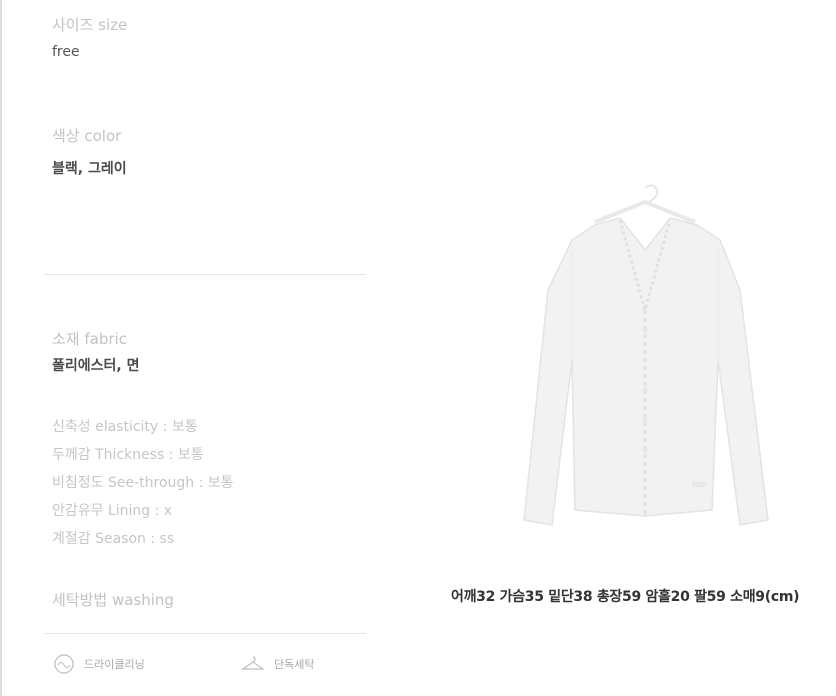 This screenshot has height=696, width=836. I want to click on measurements-text: 어깨32 가슴35 밑단38 총장59 암홀20 팔59 소매9(cm), so click(625, 597).